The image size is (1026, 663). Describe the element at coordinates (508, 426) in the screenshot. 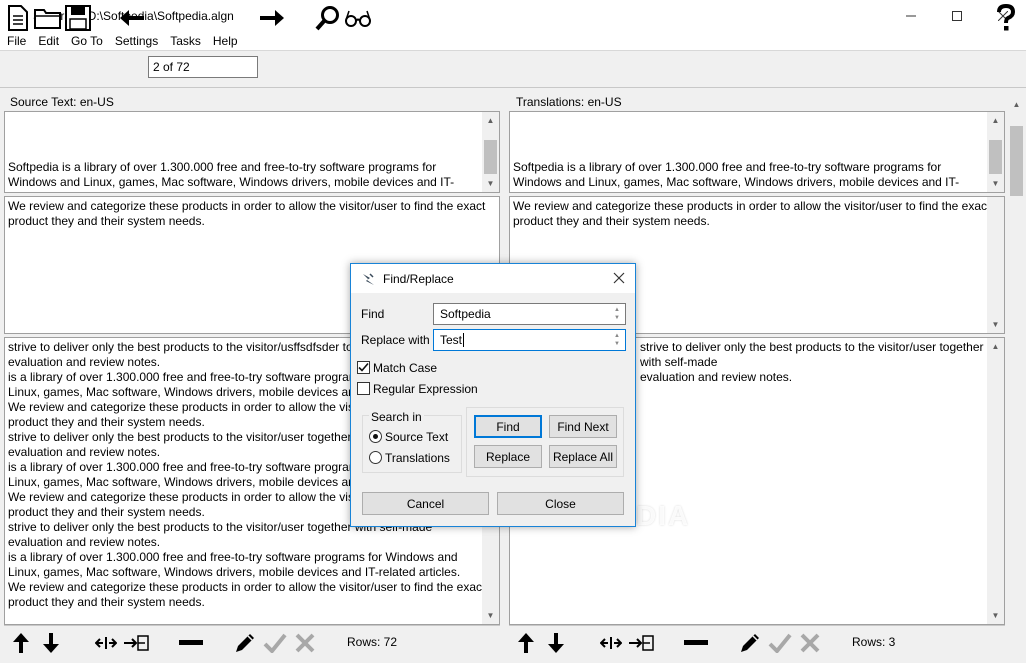

I see `find-dialog-button: Find` at that location.